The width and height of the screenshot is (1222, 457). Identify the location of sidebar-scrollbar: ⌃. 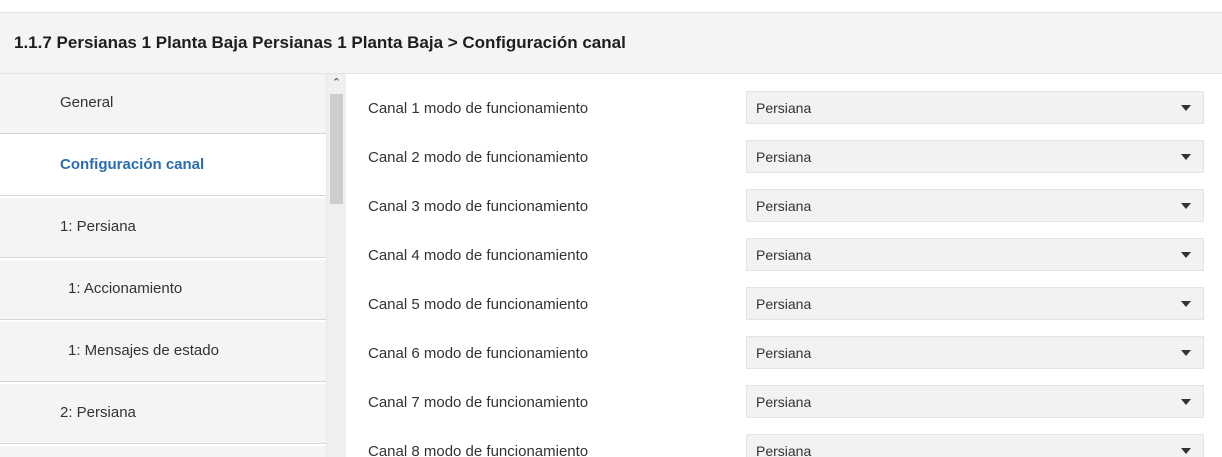
(336, 265).